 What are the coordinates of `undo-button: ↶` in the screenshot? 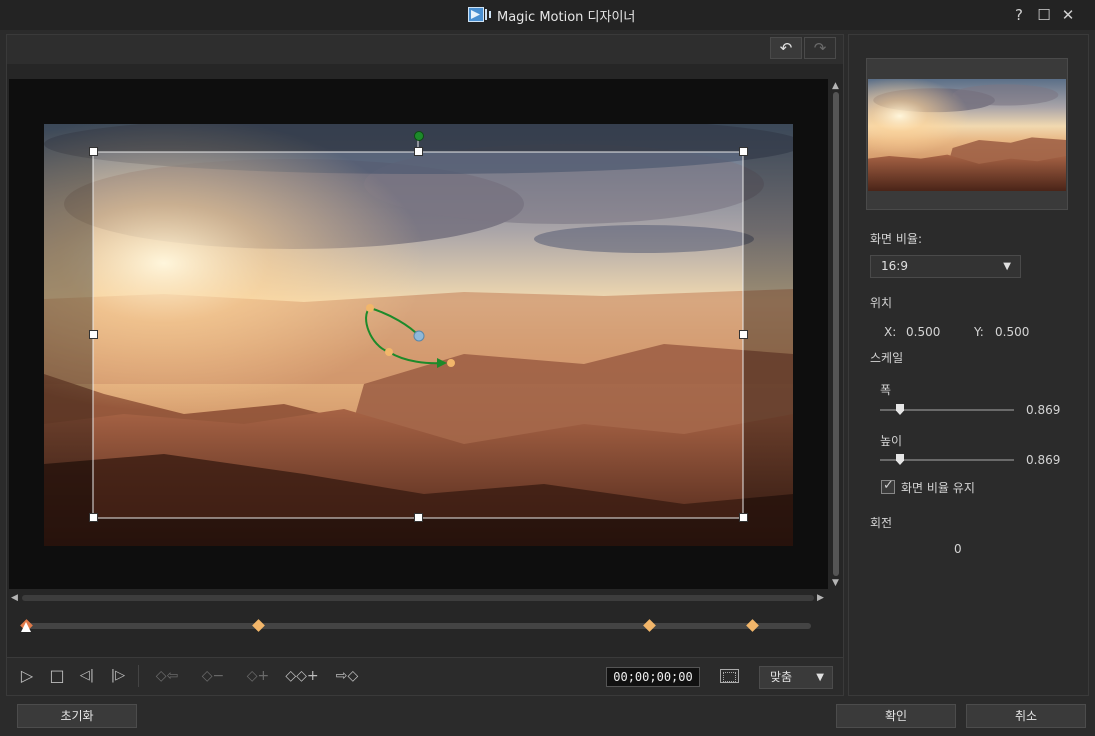 It's located at (786, 48).